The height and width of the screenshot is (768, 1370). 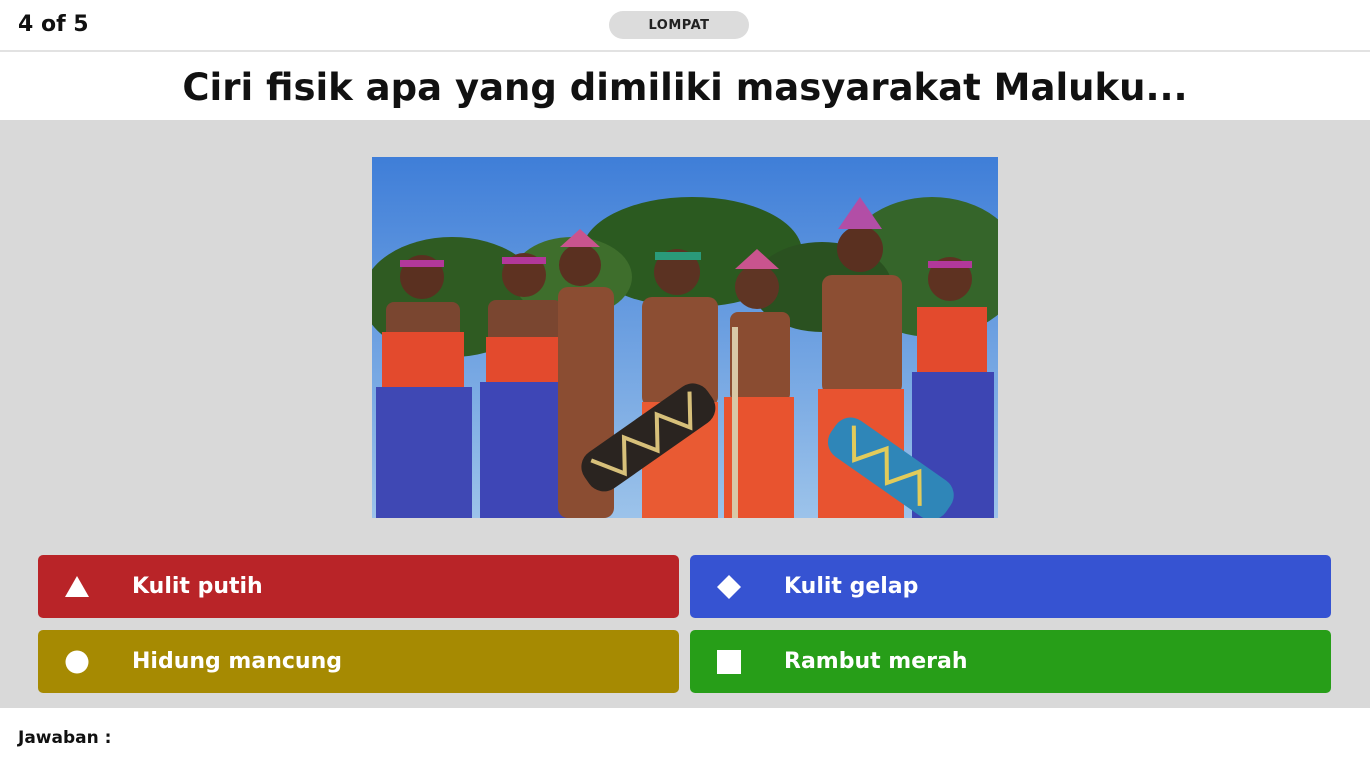 What do you see at coordinates (729, 587) in the screenshot?
I see `diamond-icon` at bounding box center [729, 587].